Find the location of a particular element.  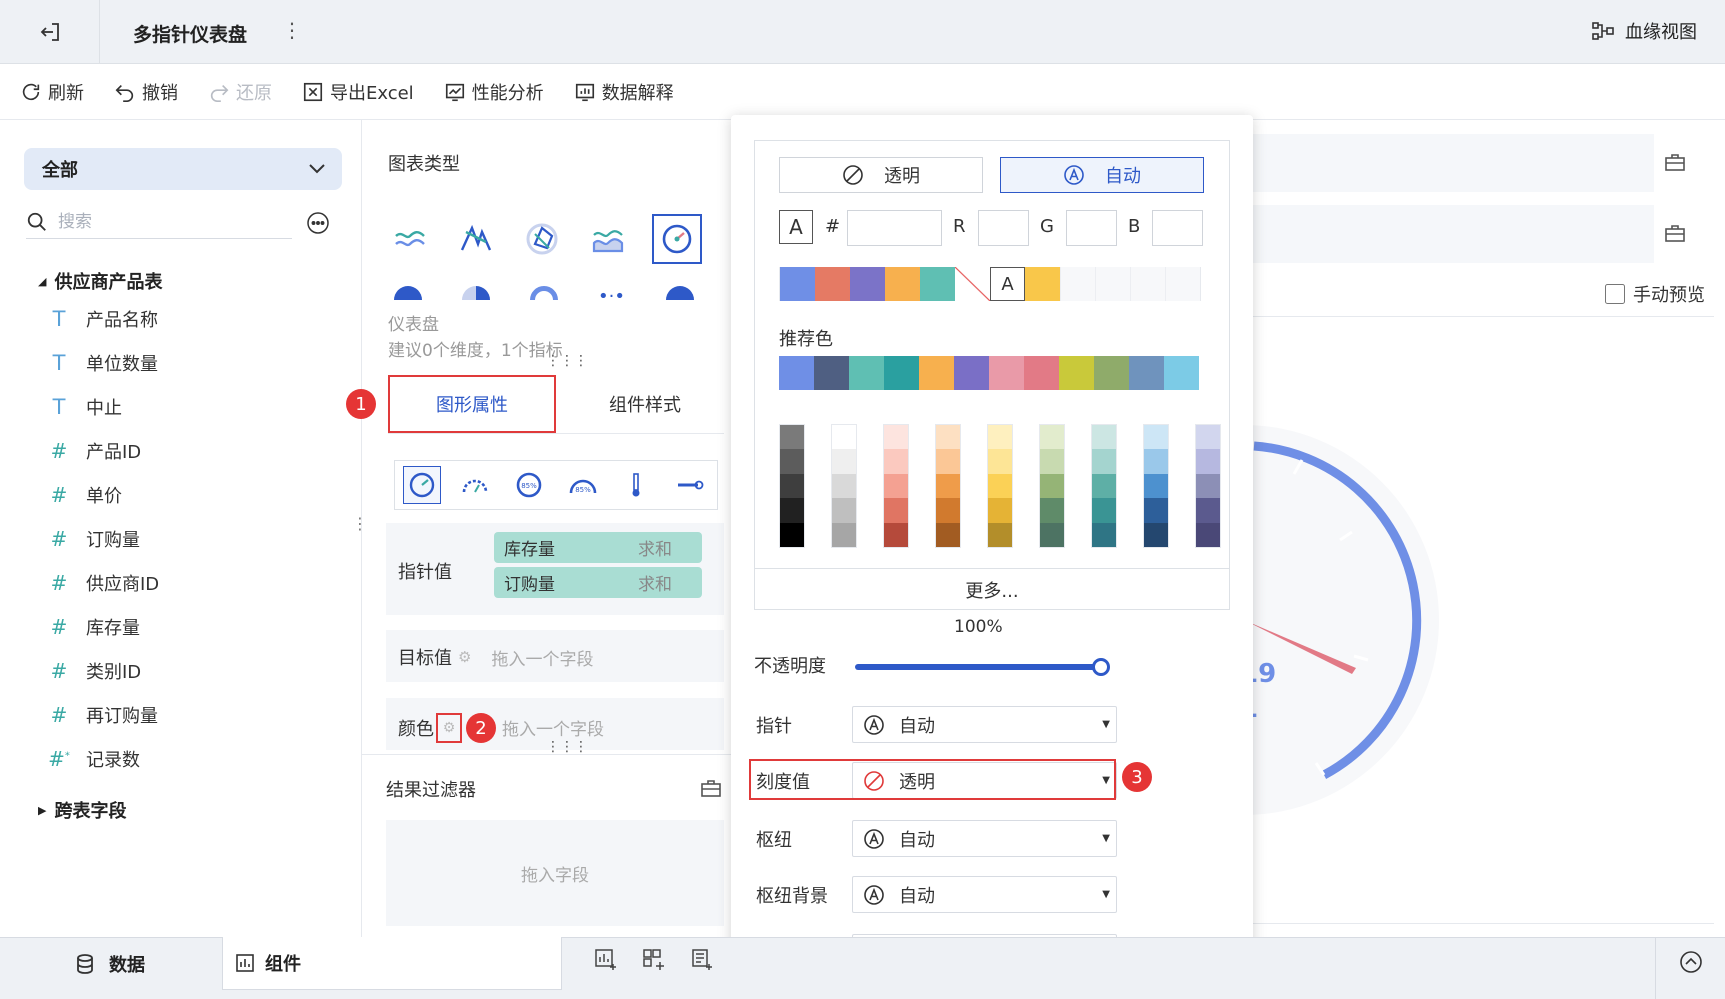

chart-type-radar is located at coordinates (542, 239).